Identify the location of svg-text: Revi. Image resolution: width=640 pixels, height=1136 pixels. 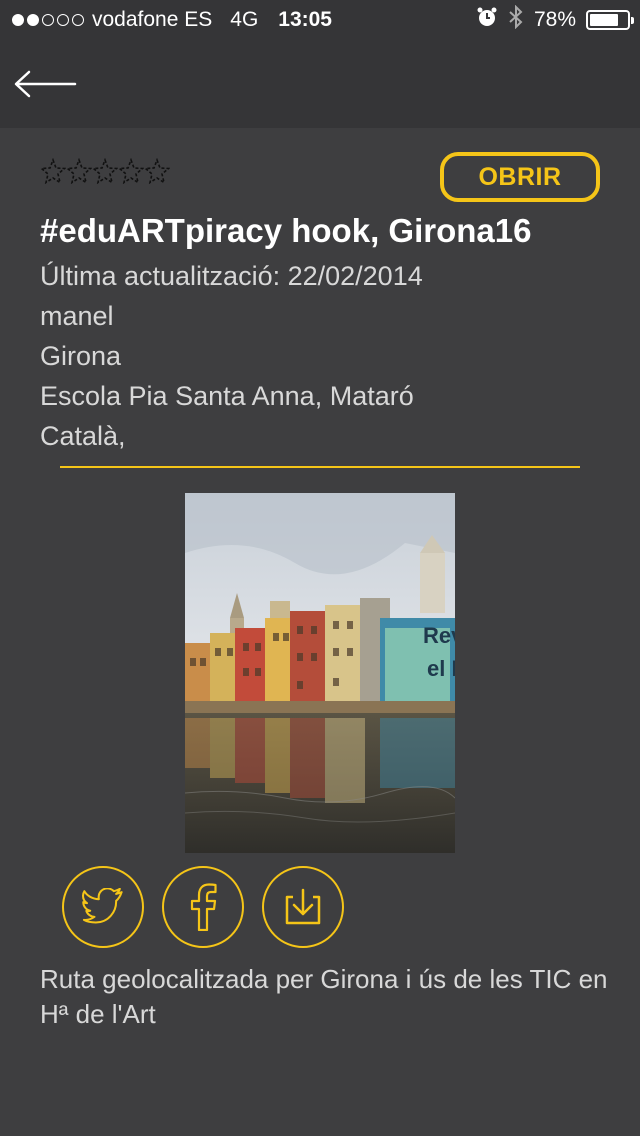
(439, 635).